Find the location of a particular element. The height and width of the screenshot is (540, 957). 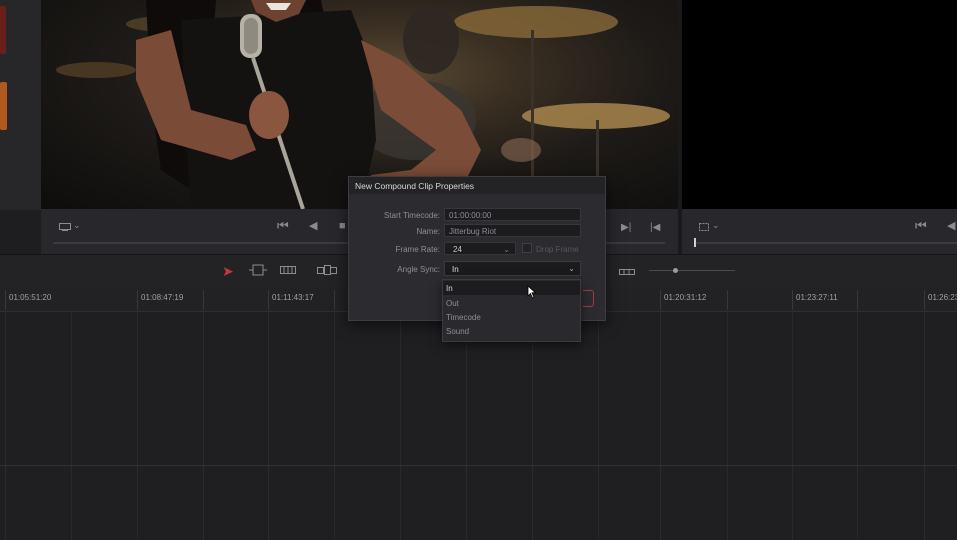

name-label: Name: is located at coordinates (428, 231).